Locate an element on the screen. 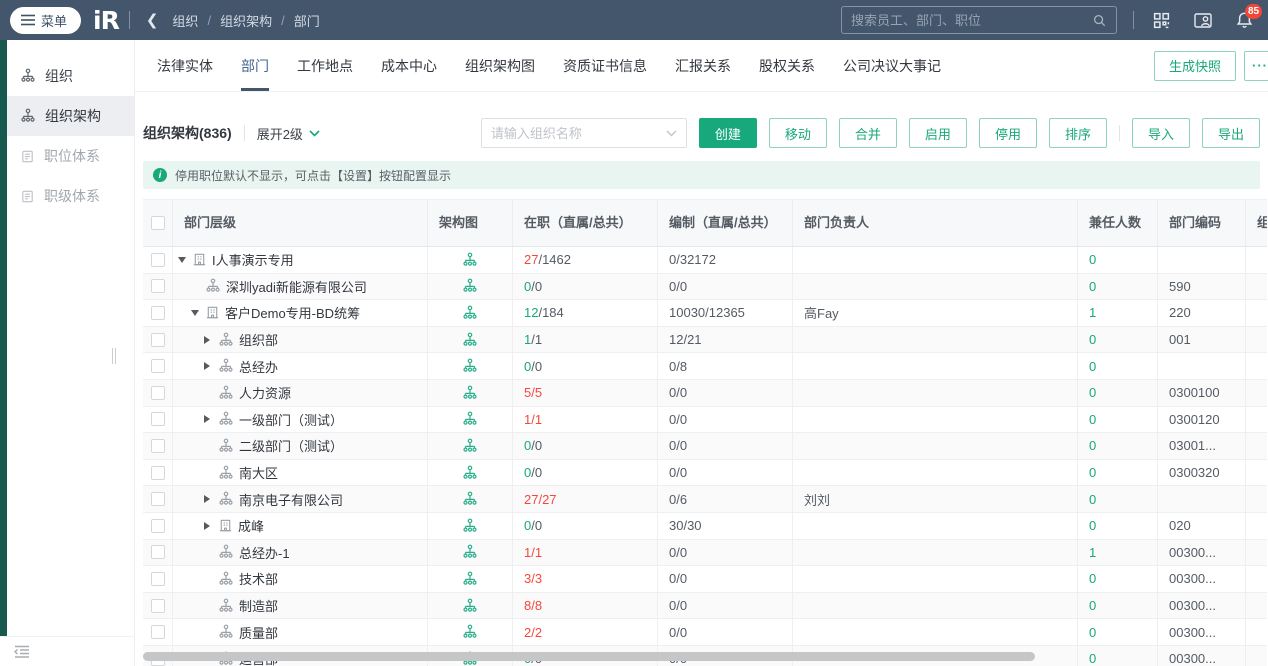 The image size is (1268, 666). 启用-button: 启用 is located at coordinates (937, 133).